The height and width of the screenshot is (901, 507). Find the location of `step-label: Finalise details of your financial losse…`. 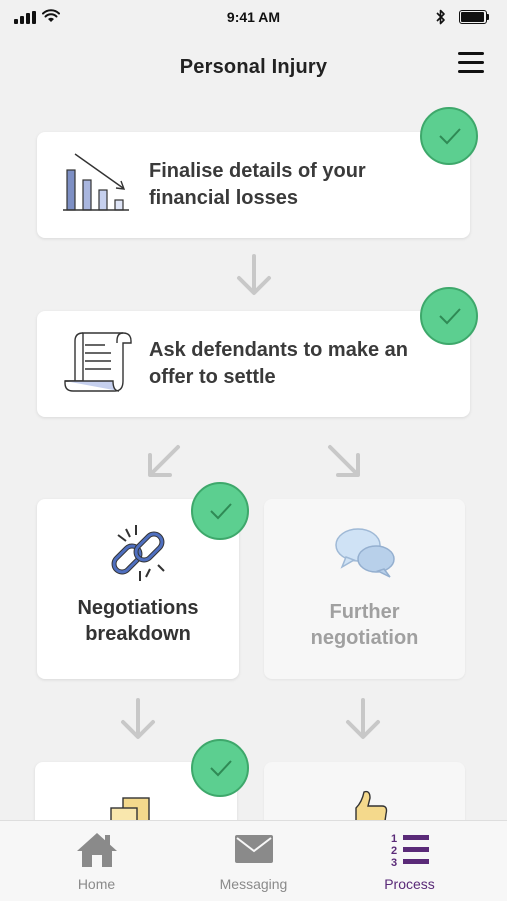

step-label: Finalise details of your financial losse… is located at coordinates (257, 184).